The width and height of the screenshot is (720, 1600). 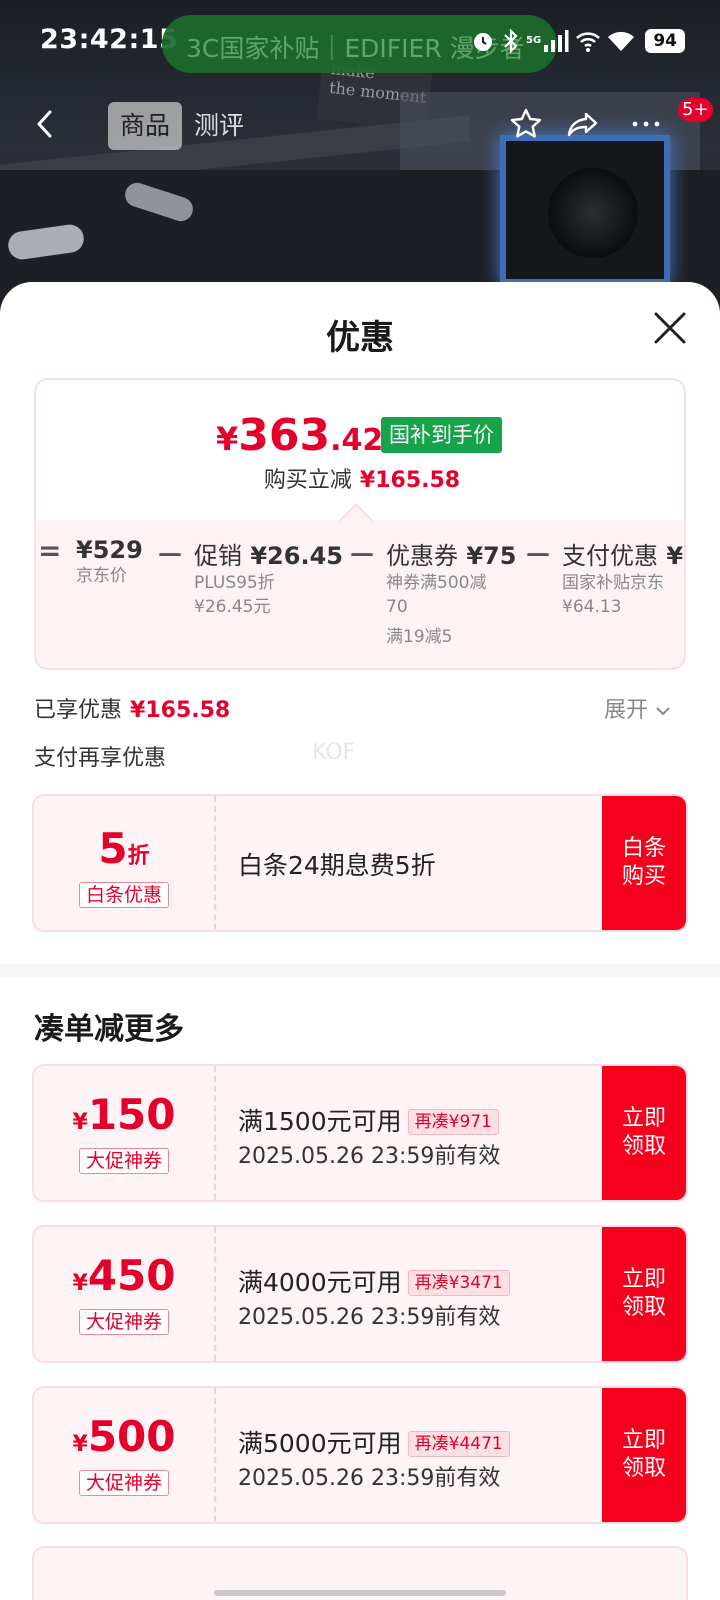 What do you see at coordinates (556, 41) in the screenshot?
I see `signal-icon` at bounding box center [556, 41].